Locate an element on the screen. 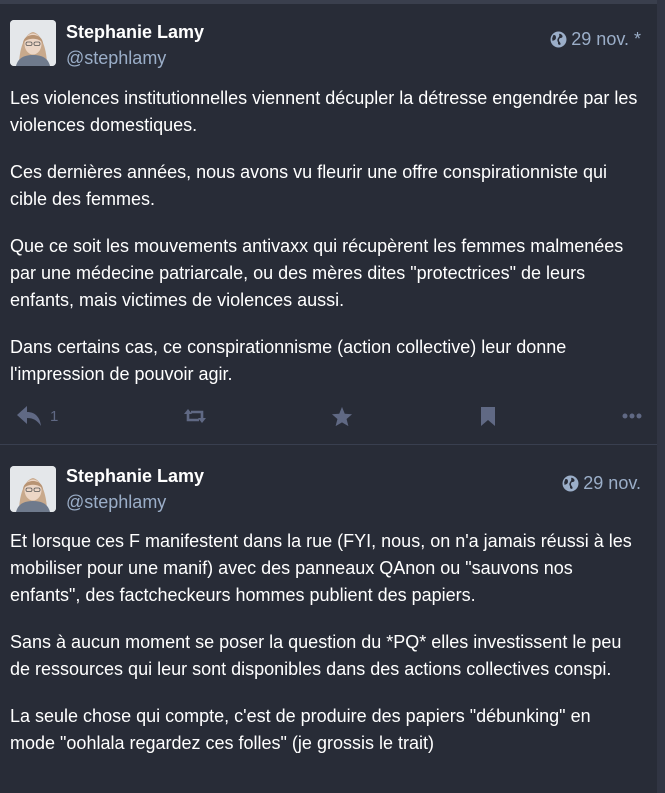 This screenshot has width=665, height=793. boost-icon is located at coordinates (195, 416).